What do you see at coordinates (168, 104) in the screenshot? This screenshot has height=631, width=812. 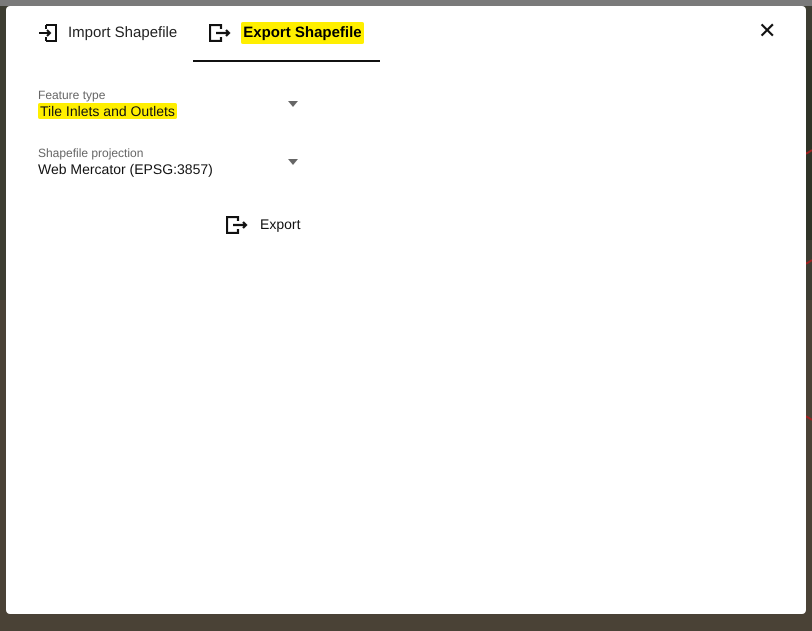 I see `select-field: Feature type Tile Inlets and Outlets` at bounding box center [168, 104].